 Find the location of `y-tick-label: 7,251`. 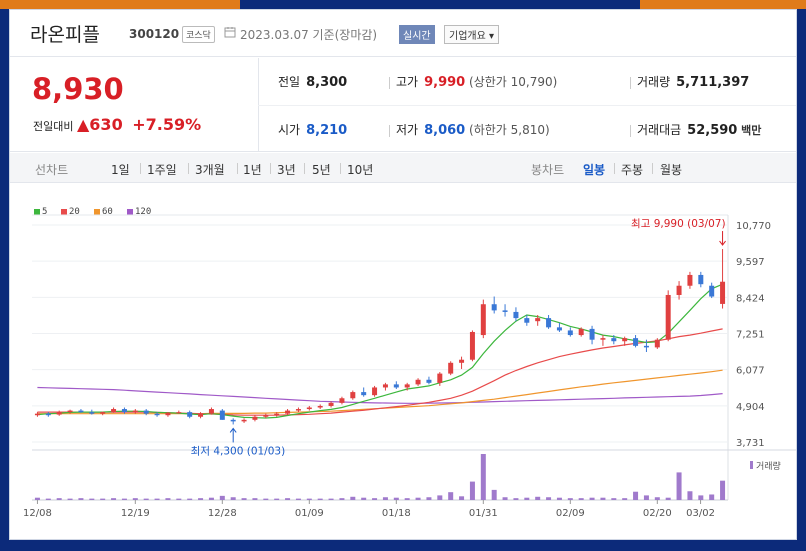

y-tick-label: 7,251 is located at coordinates (750, 334).